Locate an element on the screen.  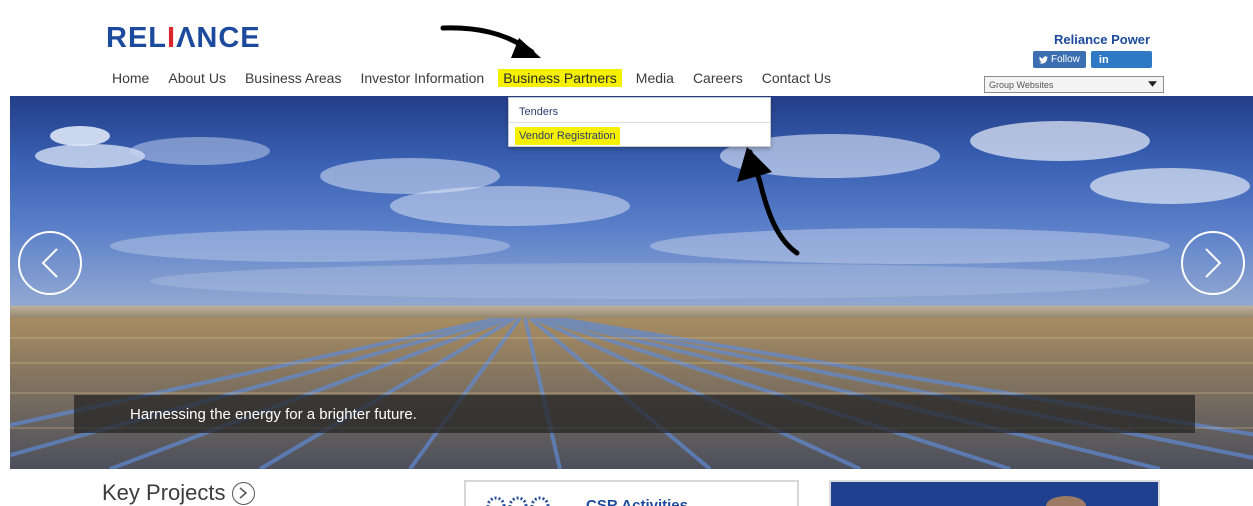
key-projects-heading: Key Projects is located at coordinates (178, 493).